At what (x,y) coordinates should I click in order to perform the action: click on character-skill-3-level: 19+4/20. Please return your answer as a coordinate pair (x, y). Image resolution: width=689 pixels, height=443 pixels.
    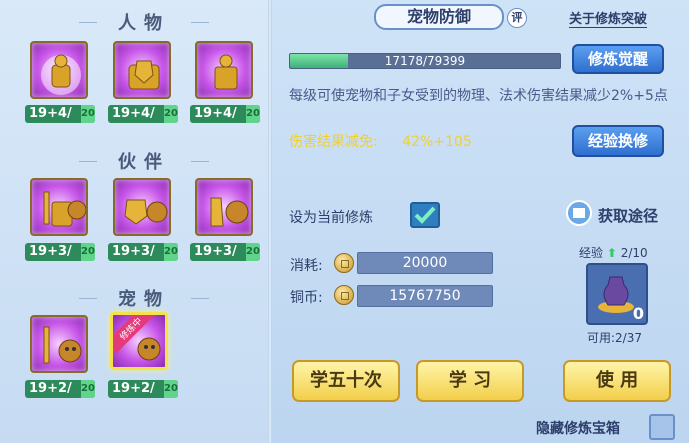
    Looking at the image, I should click on (225, 114).